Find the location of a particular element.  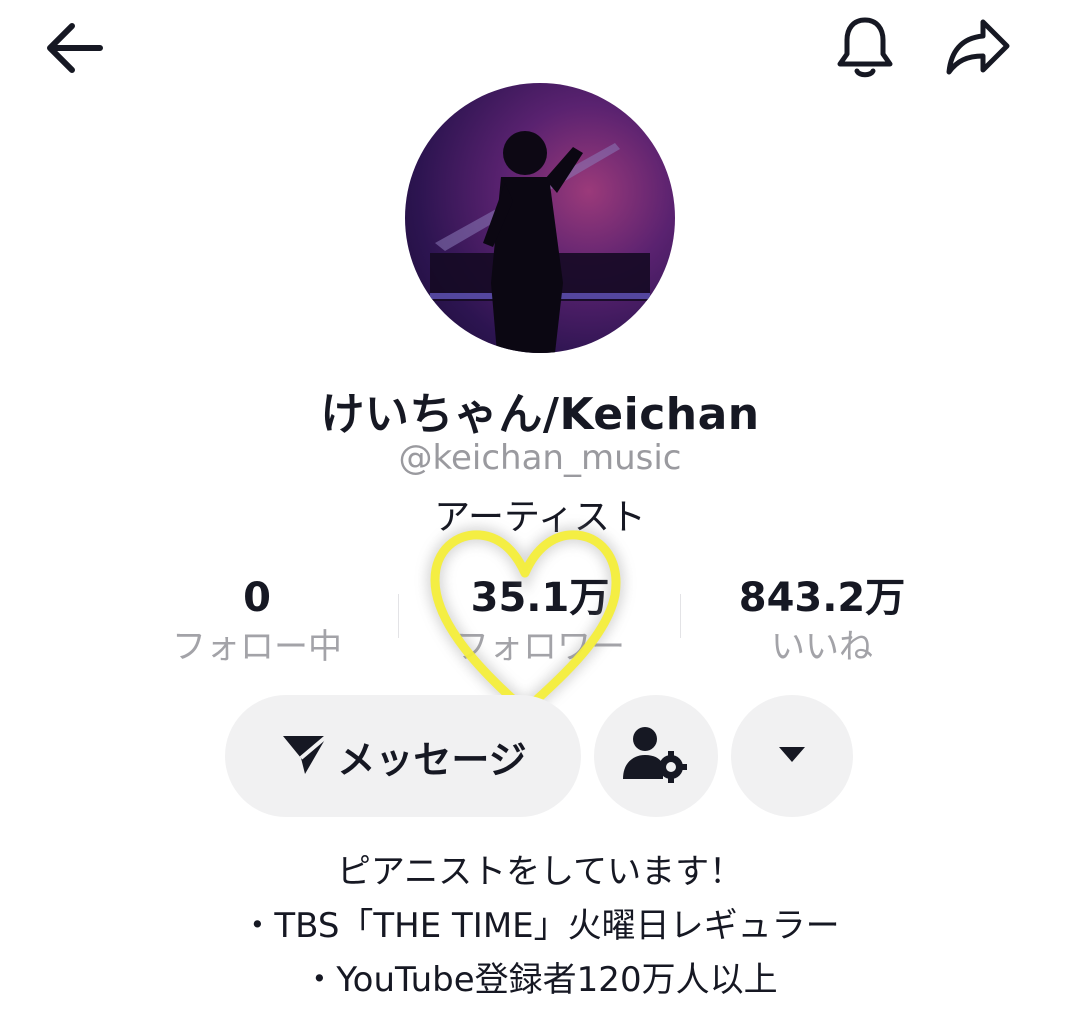

share-arrow-icon is located at coordinates (978, 49).